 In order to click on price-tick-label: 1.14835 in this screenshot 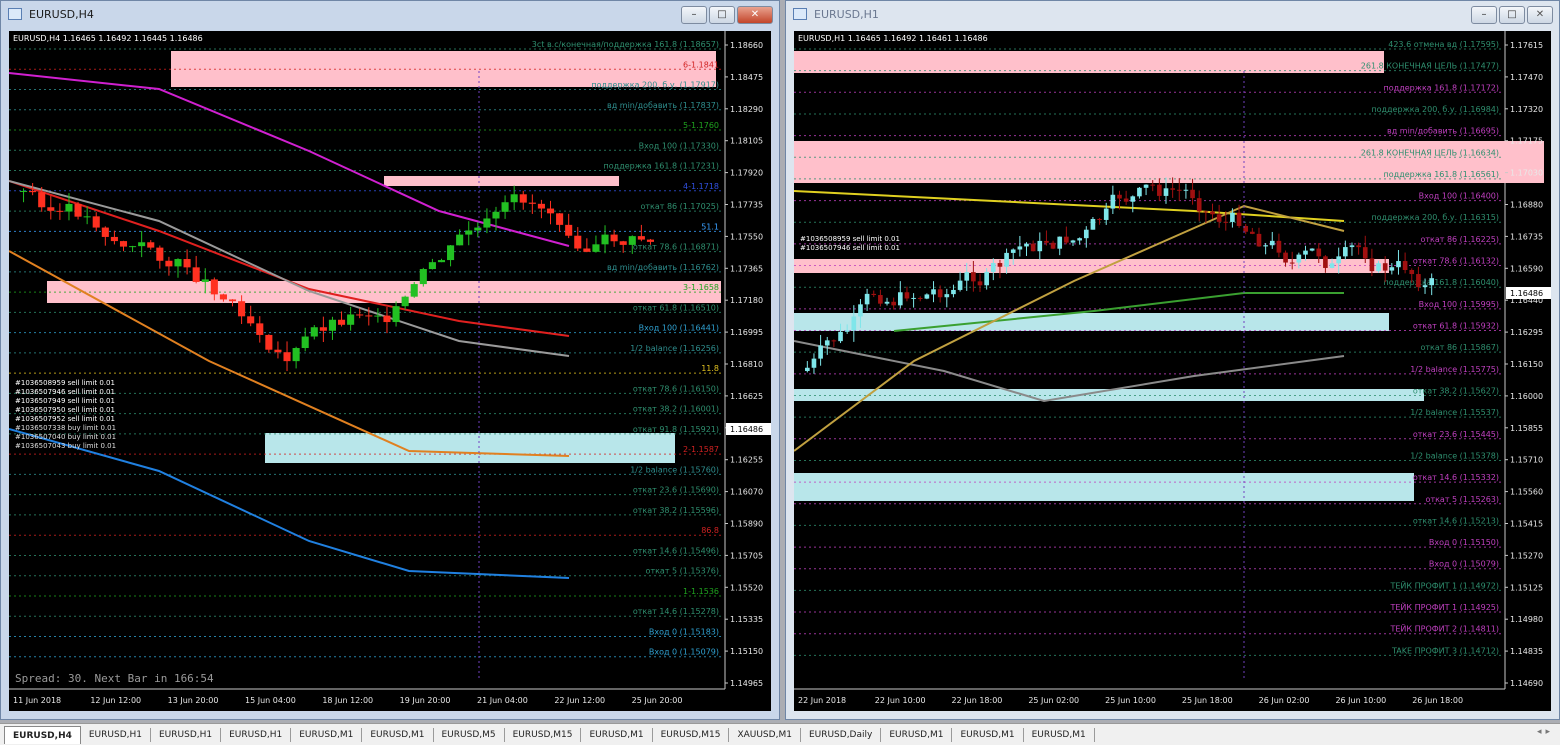, I will do `click(1526, 651)`.